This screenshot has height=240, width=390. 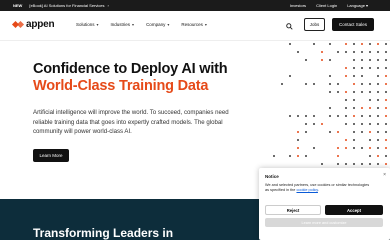 What do you see at coordinates (298, 5) in the screenshot?
I see `investors-link: Investors` at bounding box center [298, 5].